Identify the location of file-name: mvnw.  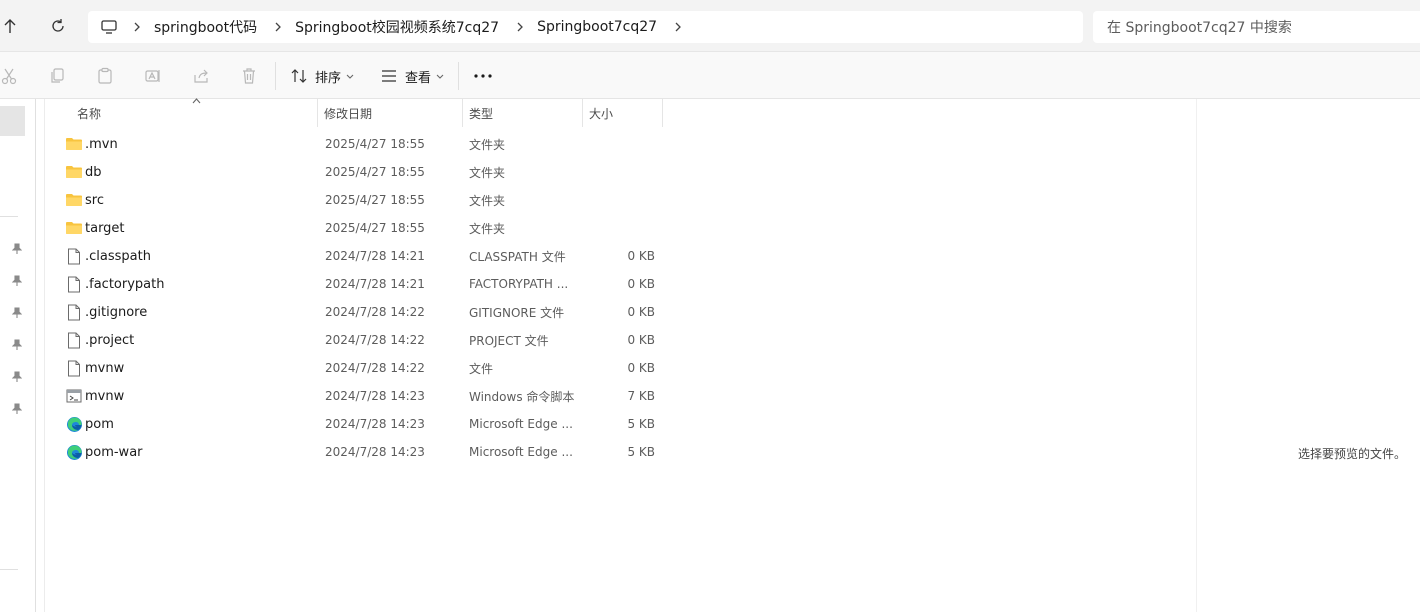
(105, 368).